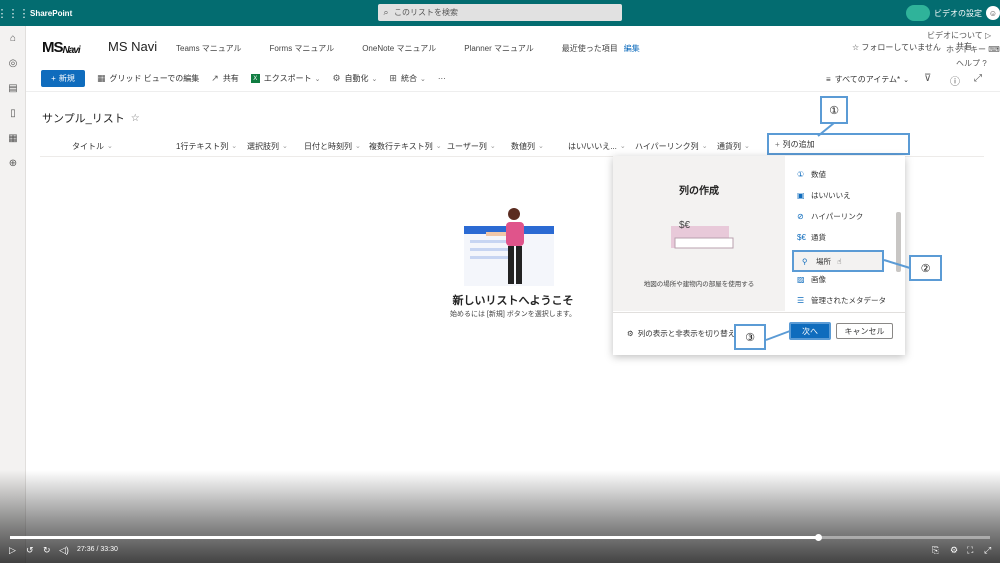 This screenshot has width=1000, height=563. What do you see at coordinates (513, 301) in the screenshot?
I see `empty-state-title: 新しいリストへようこそ` at bounding box center [513, 301].